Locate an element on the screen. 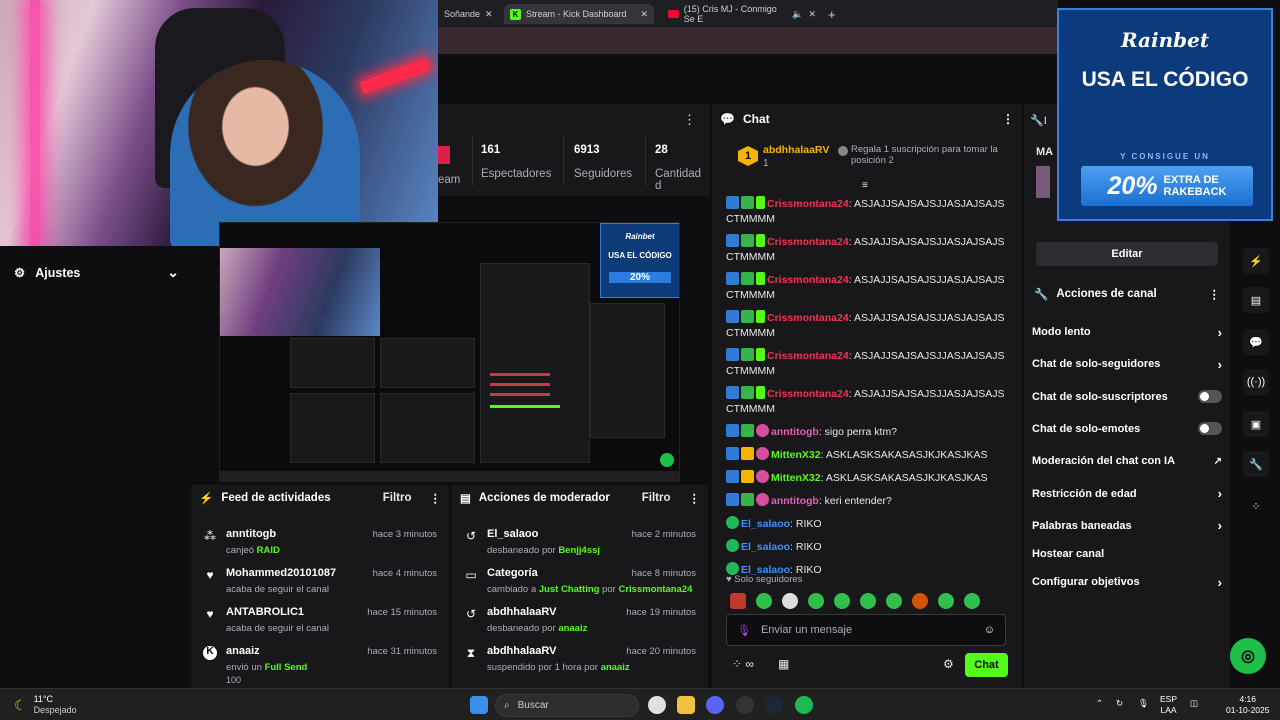 Image resolution: width=1280 pixels, height=720 pixels. preview-panel is located at coordinates (332, 363).